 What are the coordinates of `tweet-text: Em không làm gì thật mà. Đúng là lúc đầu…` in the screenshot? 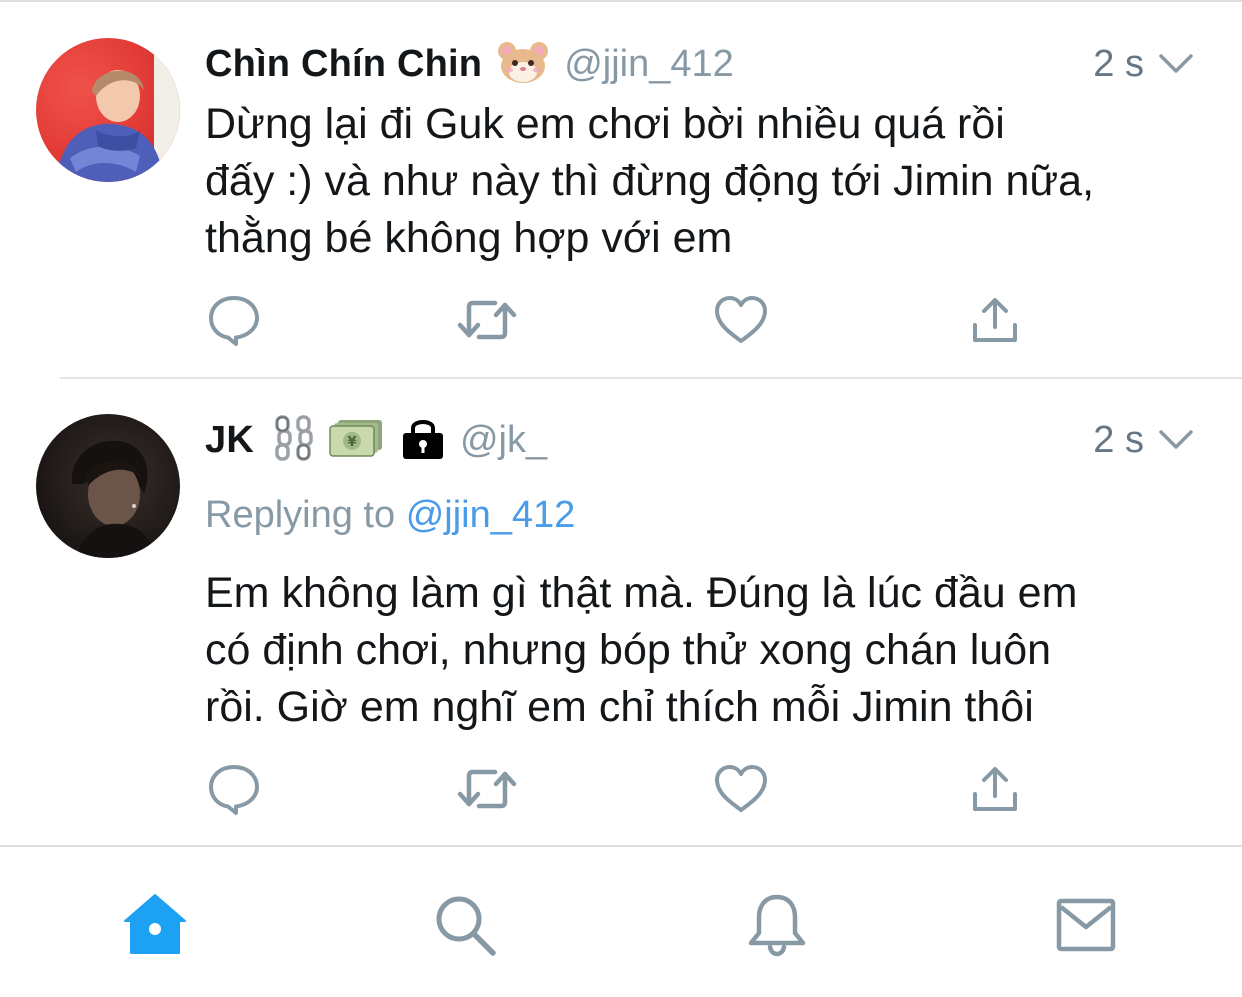 It's located at (710, 650).